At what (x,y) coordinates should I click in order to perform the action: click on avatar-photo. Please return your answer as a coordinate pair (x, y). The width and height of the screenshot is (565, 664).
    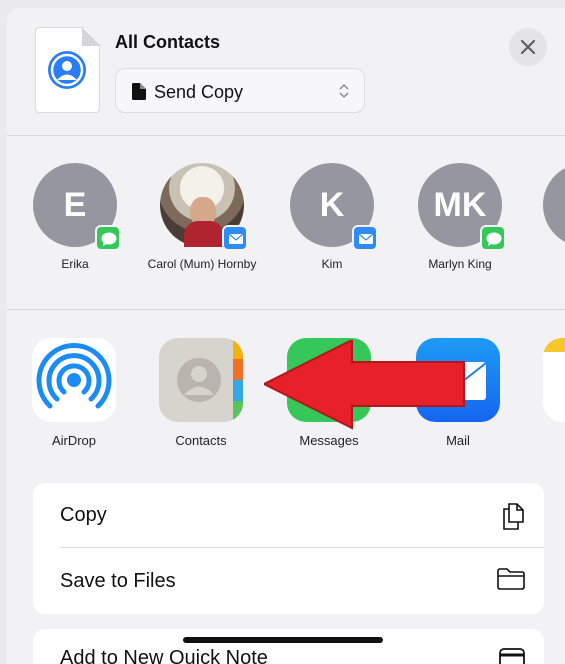
    Looking at the image, I should click on (204, 207).